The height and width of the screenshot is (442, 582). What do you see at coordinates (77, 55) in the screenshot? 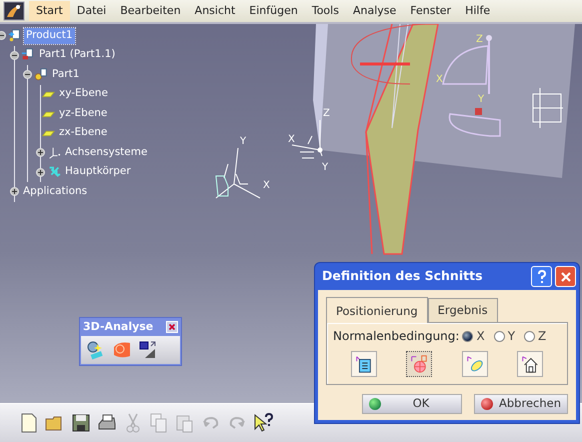
I see `tree-item: Part1 (Part1.1)` at bounding box center [77, 55].